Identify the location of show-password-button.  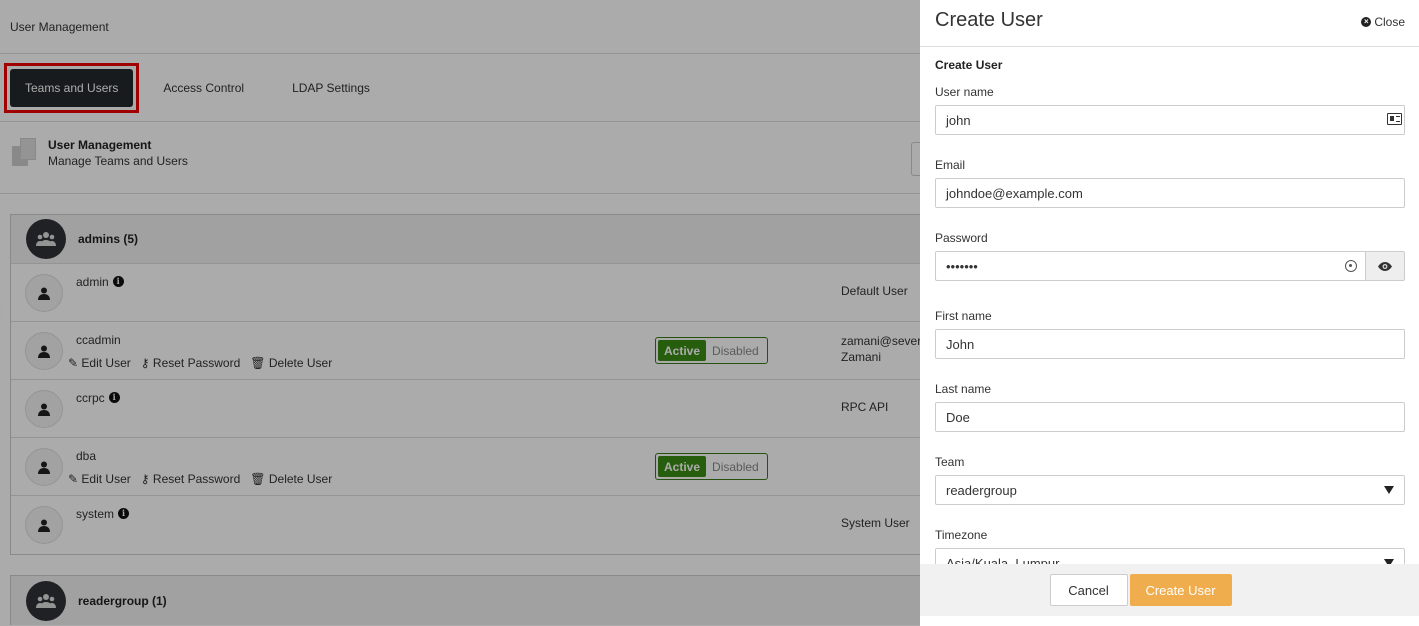
(1385, 266).